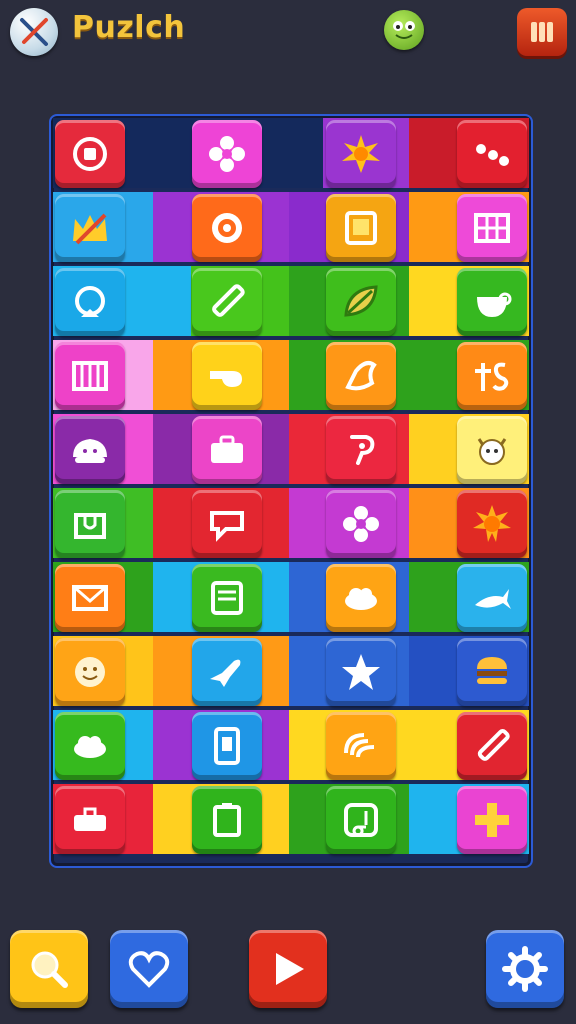 The width and height of the screenshot is (576, 1024). I want to click on magnifier-icon, so click(49, 969).